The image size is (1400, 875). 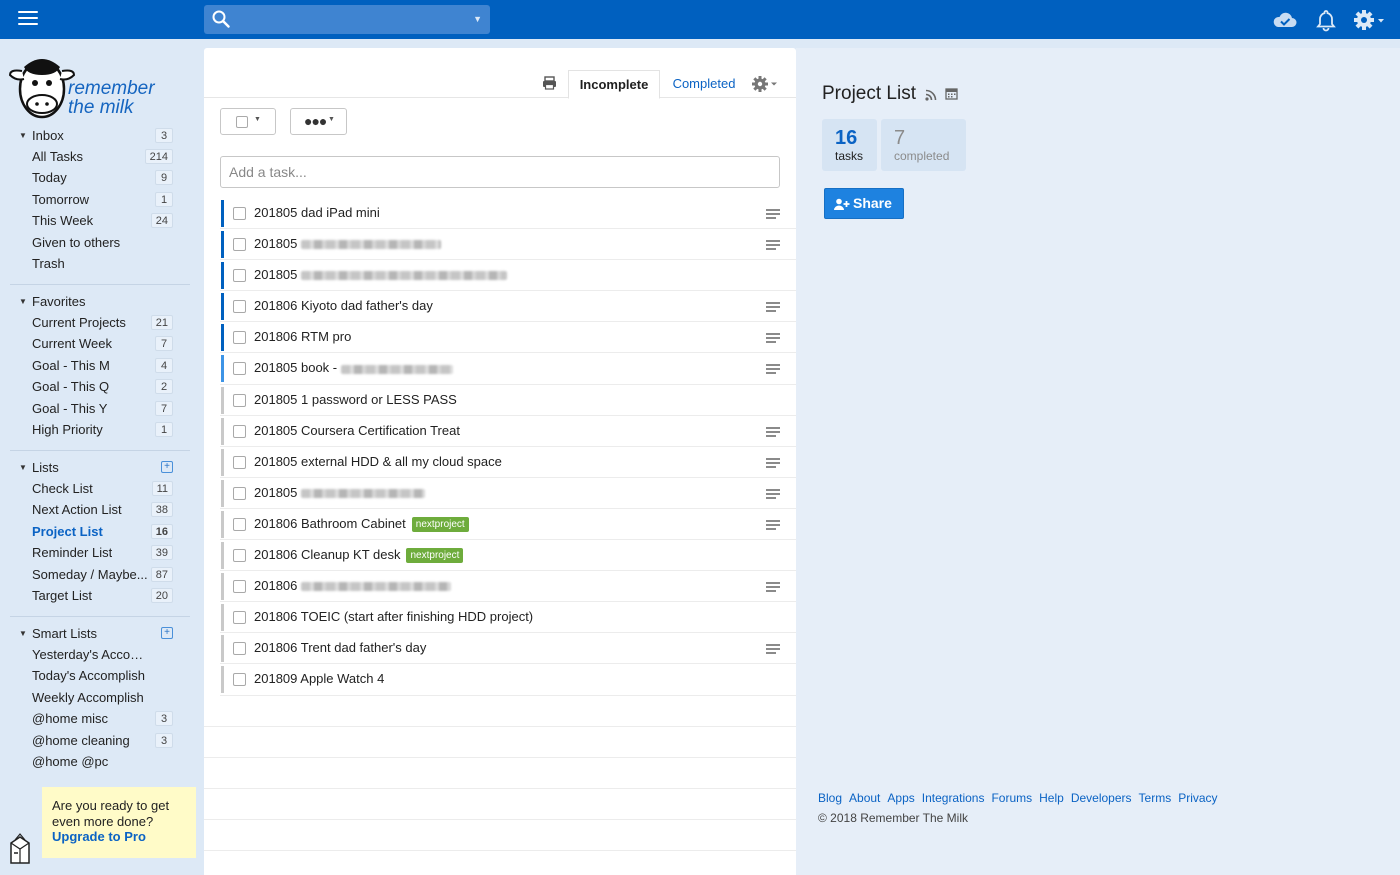 I want to click on footer-link-privacy: Privacy, so click(x=1197, y=798).